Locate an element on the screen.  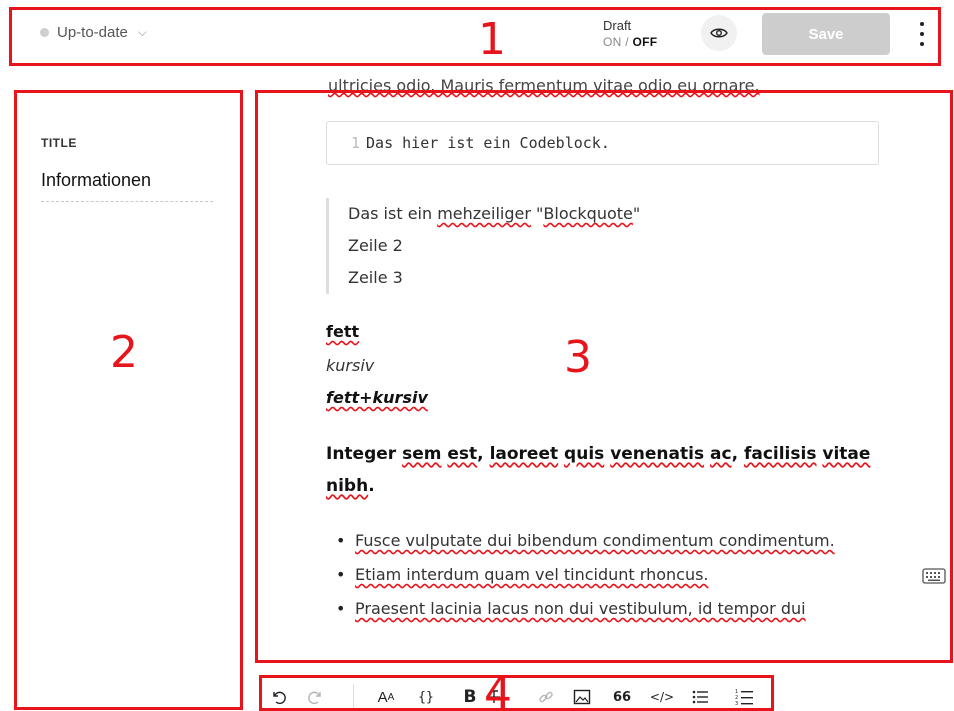
annotation-number-3: 3 is located at coordinates (578, 357).